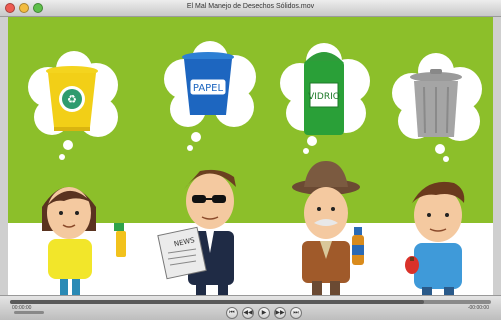  What do you see at coordinates (436, 103) in the screenshot?
I see `grey-trash-can` at bounding box center [436, 103].